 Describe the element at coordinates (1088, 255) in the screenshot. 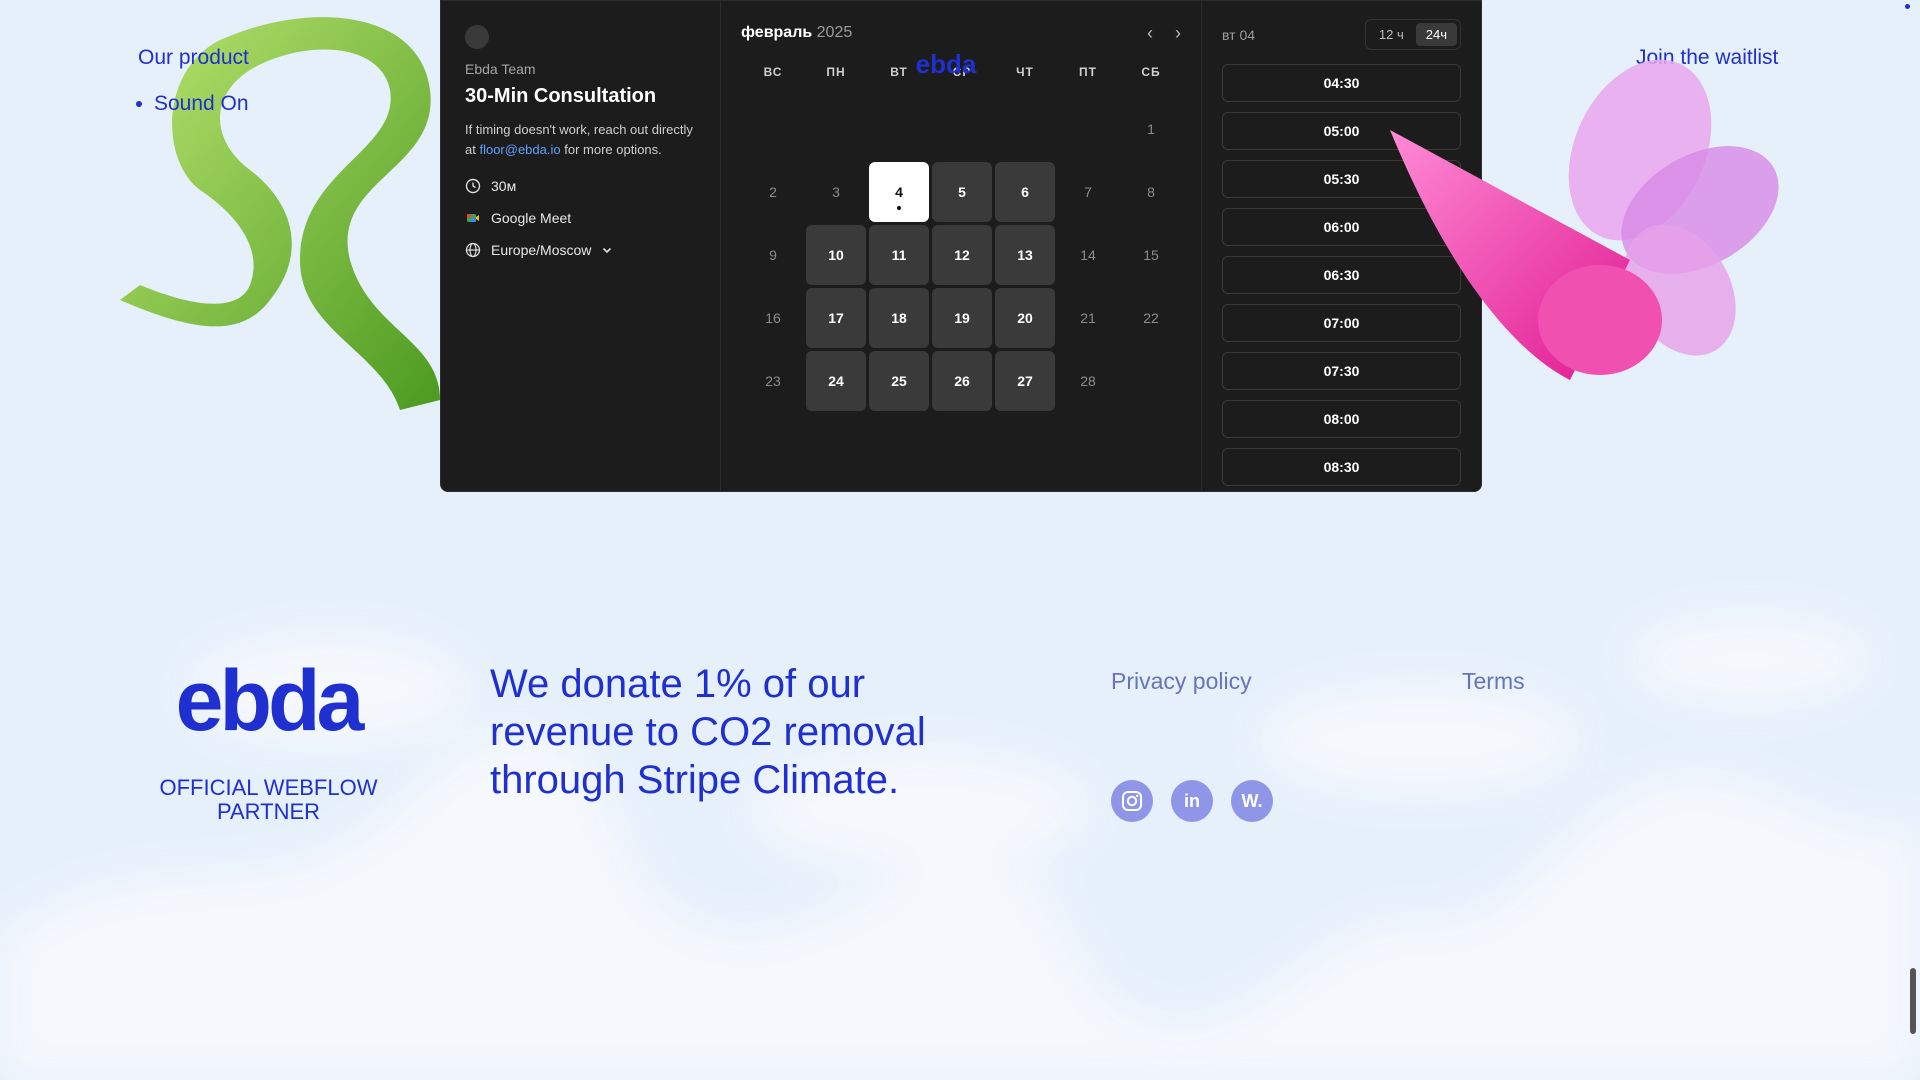

I see `calendar-day: 14` at that location.